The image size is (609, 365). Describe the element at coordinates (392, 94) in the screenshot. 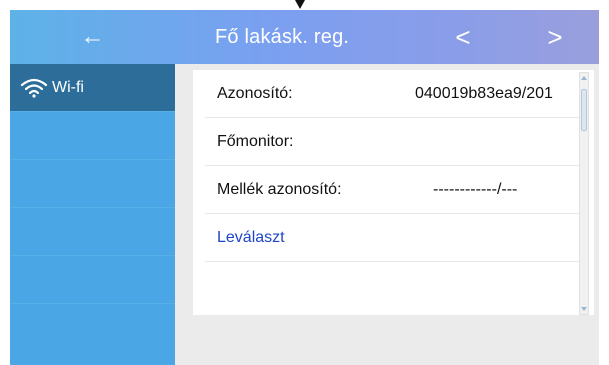

I see `row-id: Azonosító: 040019b83ea9/201` at that location.